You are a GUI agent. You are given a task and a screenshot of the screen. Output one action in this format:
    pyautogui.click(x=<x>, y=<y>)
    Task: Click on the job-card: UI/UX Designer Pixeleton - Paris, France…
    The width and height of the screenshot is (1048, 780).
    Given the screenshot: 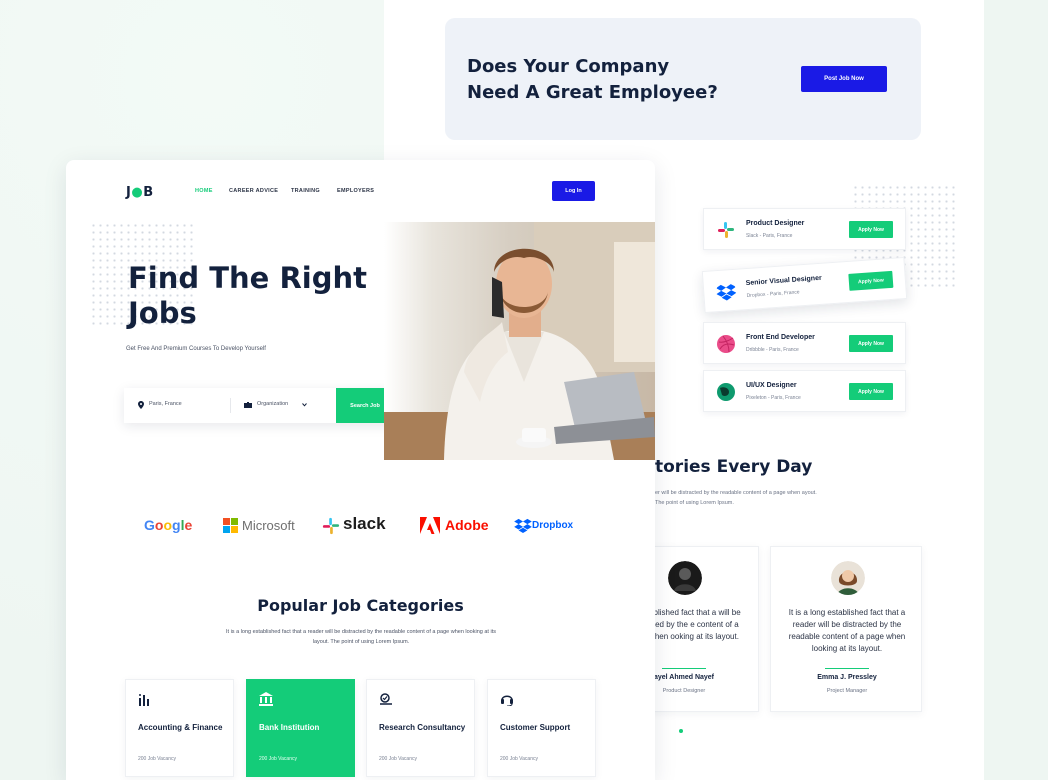 What is the action you would take?
    pyautogui.click(x=804, y=391)
    